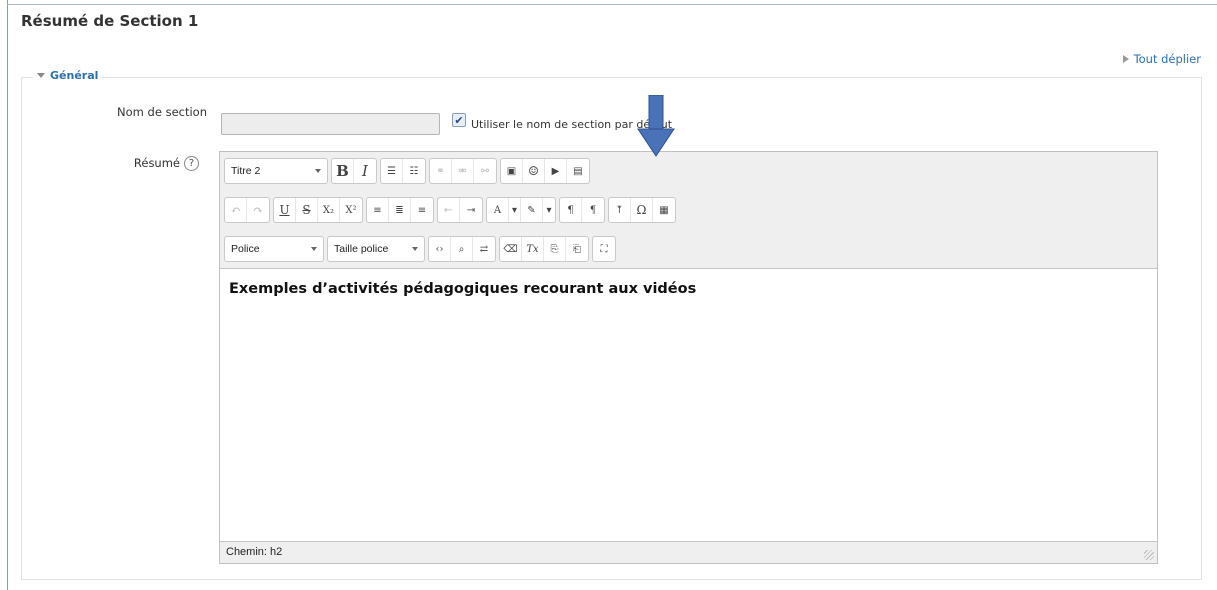 The image size is (1217, 590). Describe the element at coordinates (274, 249) in the screenshot. I see `font-select: Police` at that location.